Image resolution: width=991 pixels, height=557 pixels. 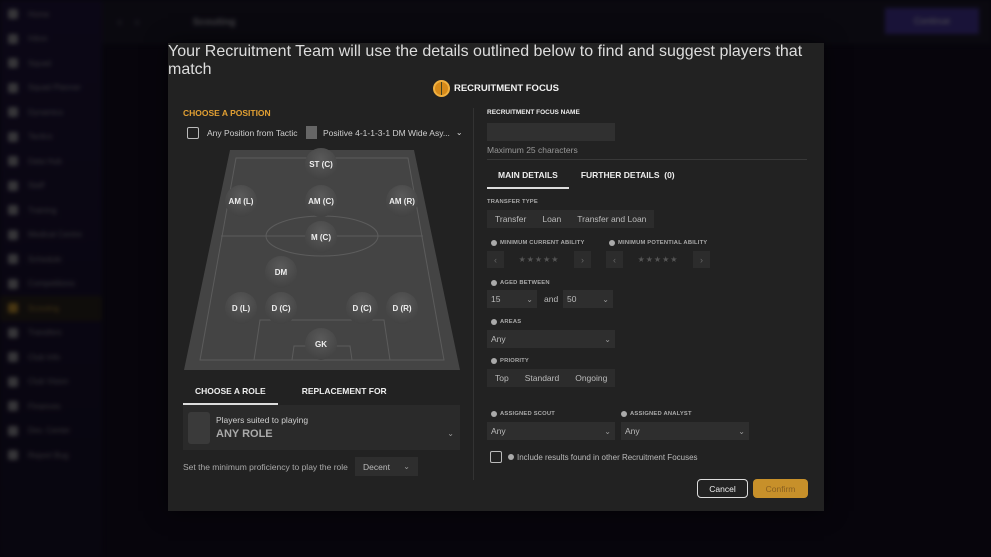 What do you see at coordinates (647, 159) in the screenshot?
I see `divider` at bounding box center [647, 159].